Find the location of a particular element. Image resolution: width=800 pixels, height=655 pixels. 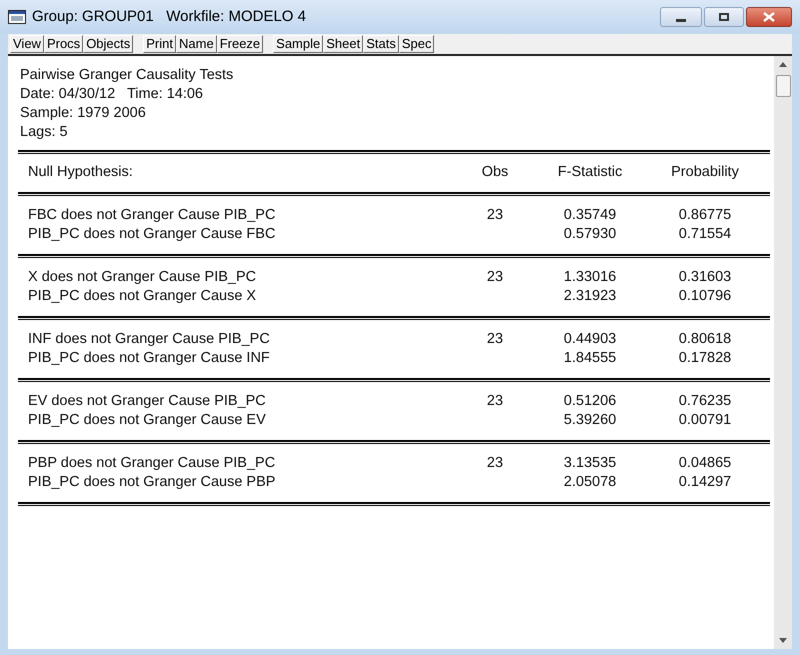

scroll-up-icon is located at coordinates (783, 64).